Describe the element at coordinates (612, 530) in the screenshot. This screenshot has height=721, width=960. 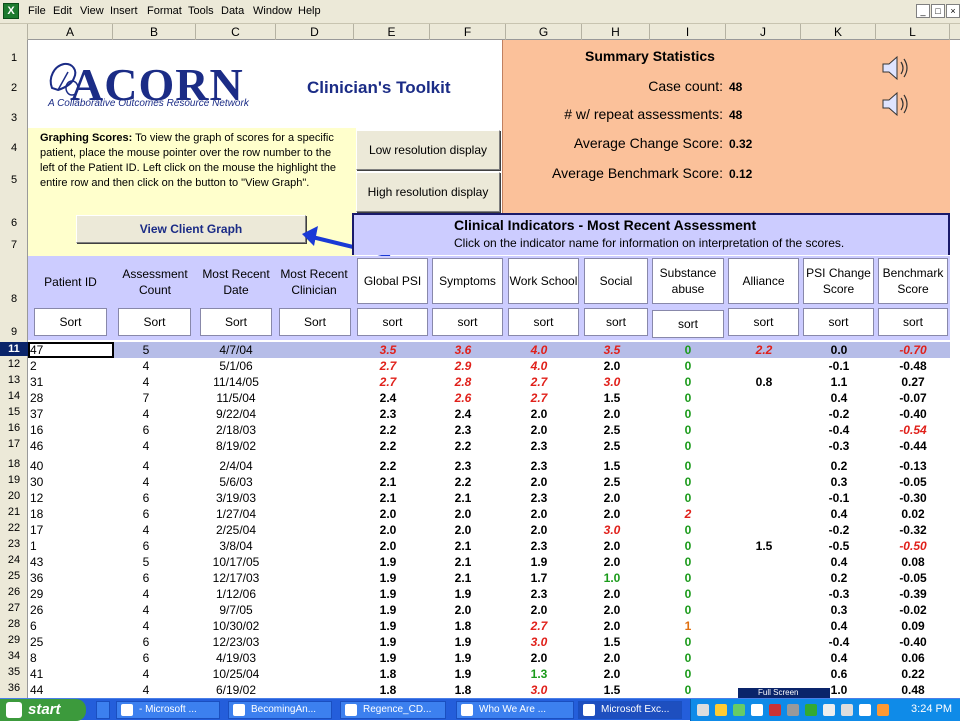
I see `cell-social: 3.0` at that location.